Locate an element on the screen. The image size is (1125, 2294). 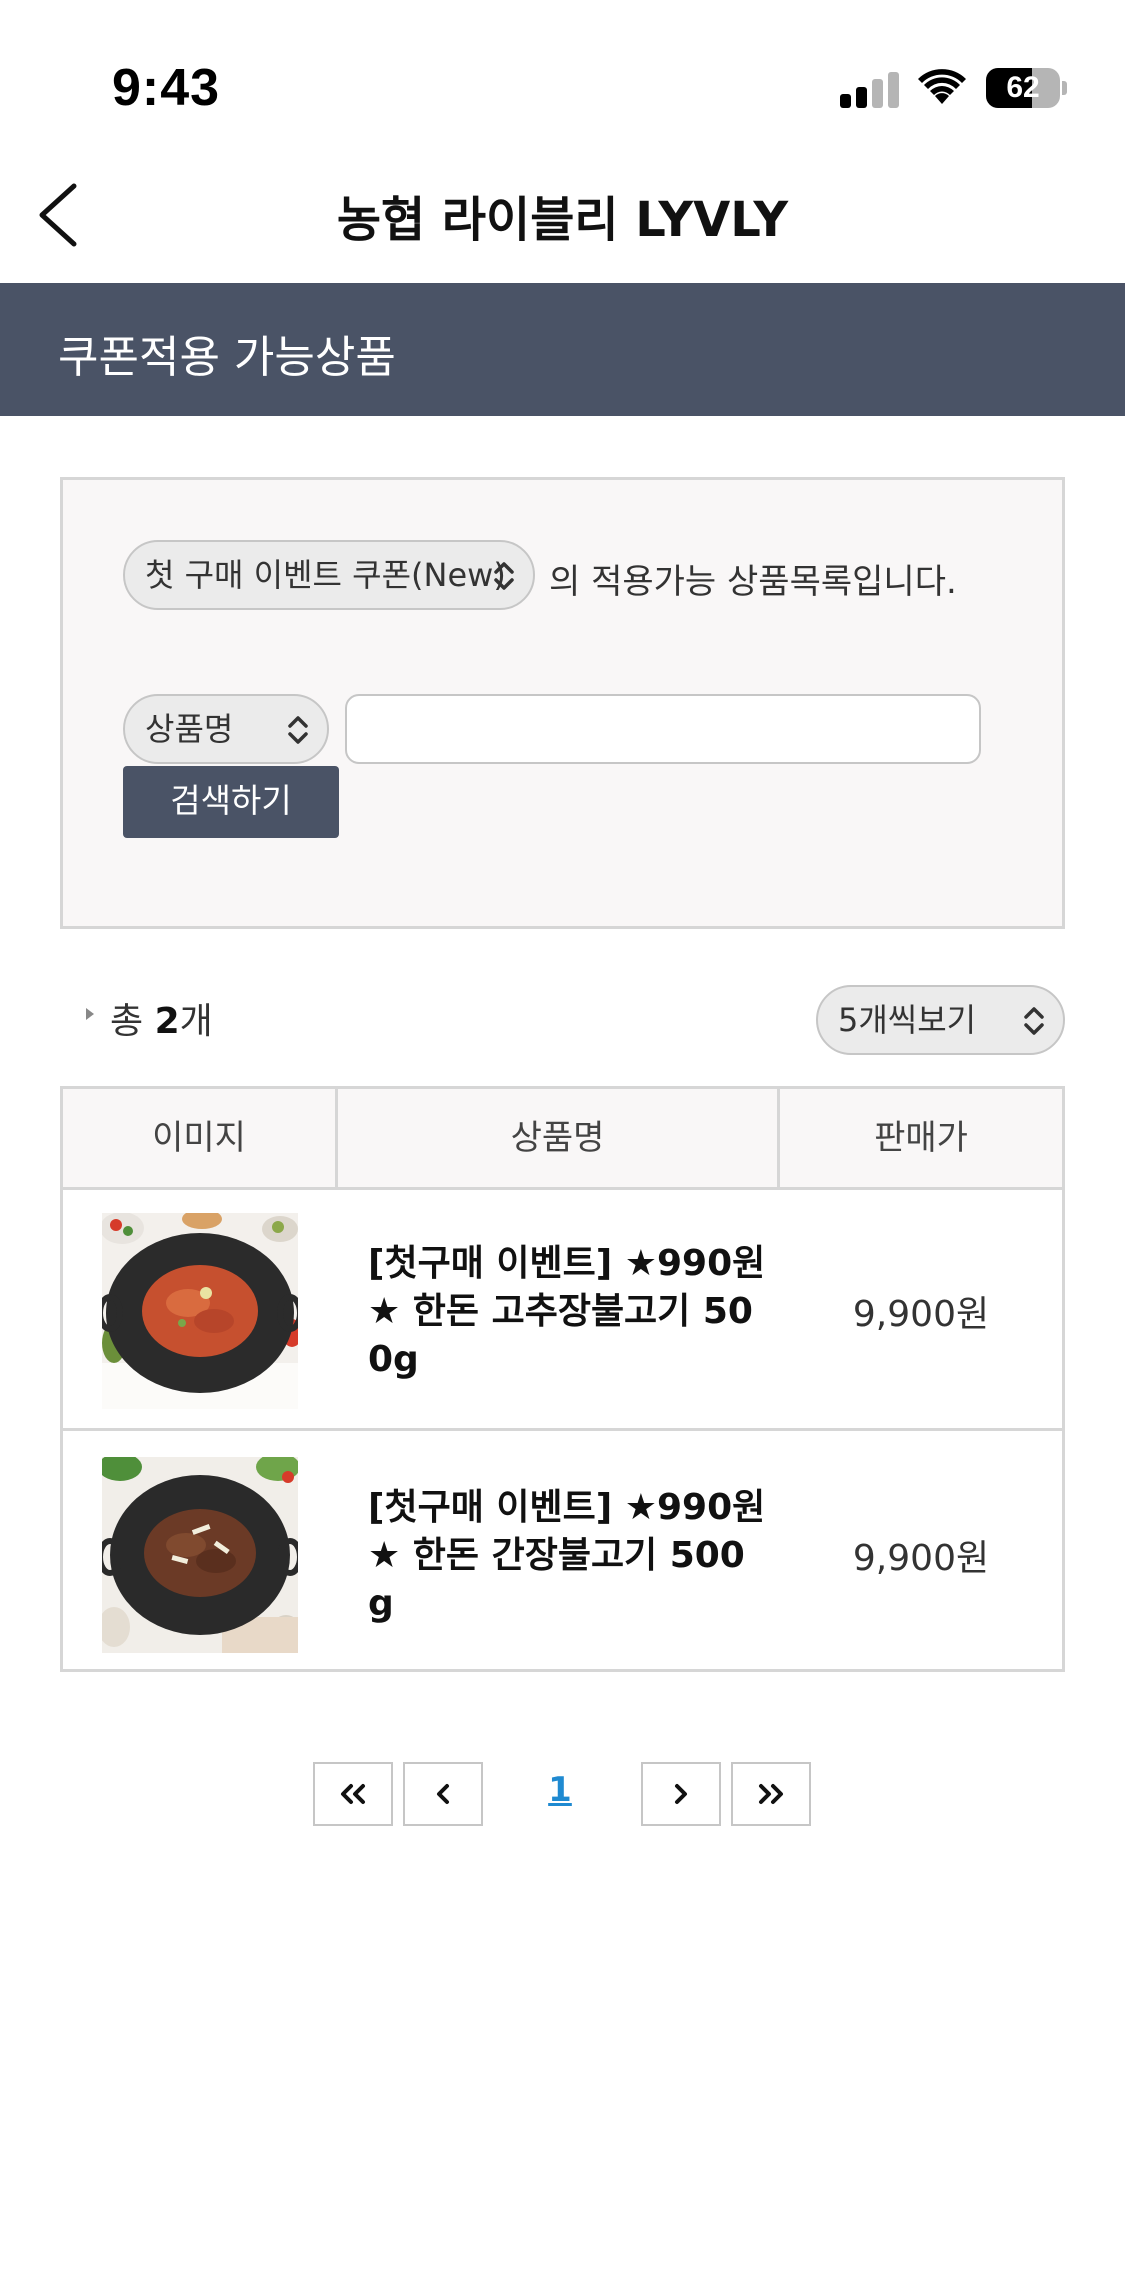
pagination: 1 is located at coordinates (562, 1794).